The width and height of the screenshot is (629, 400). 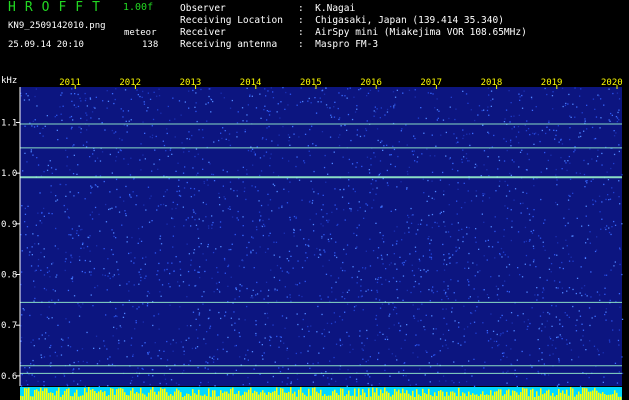 What do you see at coordinates (9, 123) in the screenshot?
I see `y-tick-label: 1.1` at bounding box center [9, 123].